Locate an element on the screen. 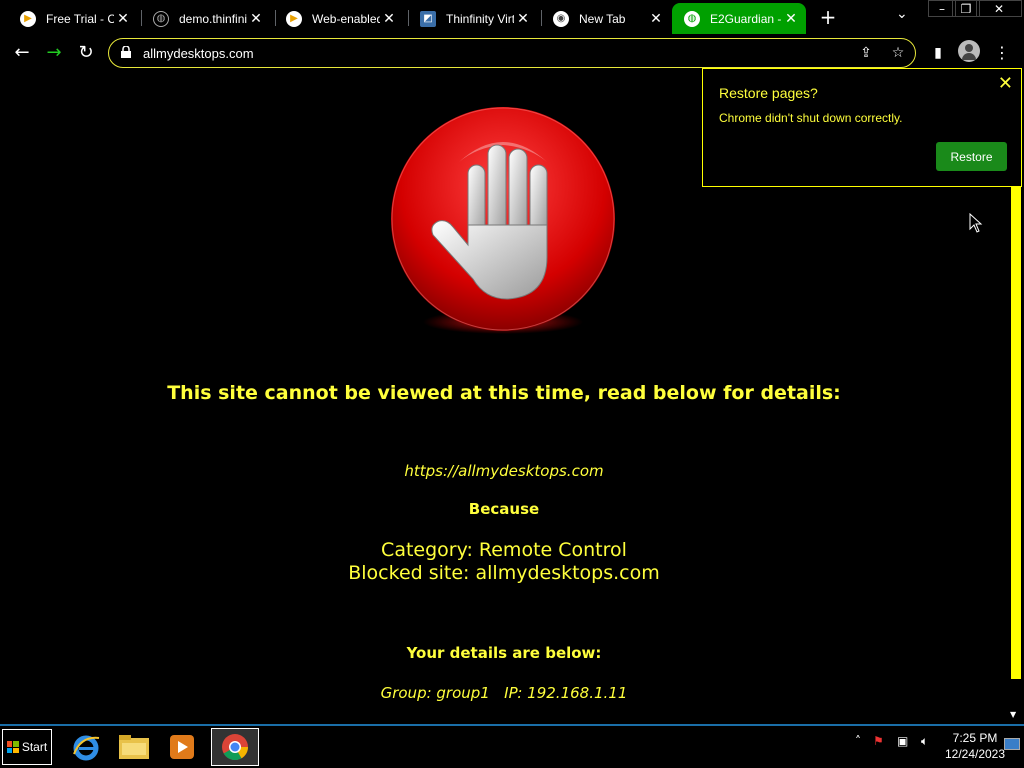 The width and height of the screenshot is (1024, 768). dialog-message: Chrome didn't shut down correctly. is located at coordinates (811, 118).